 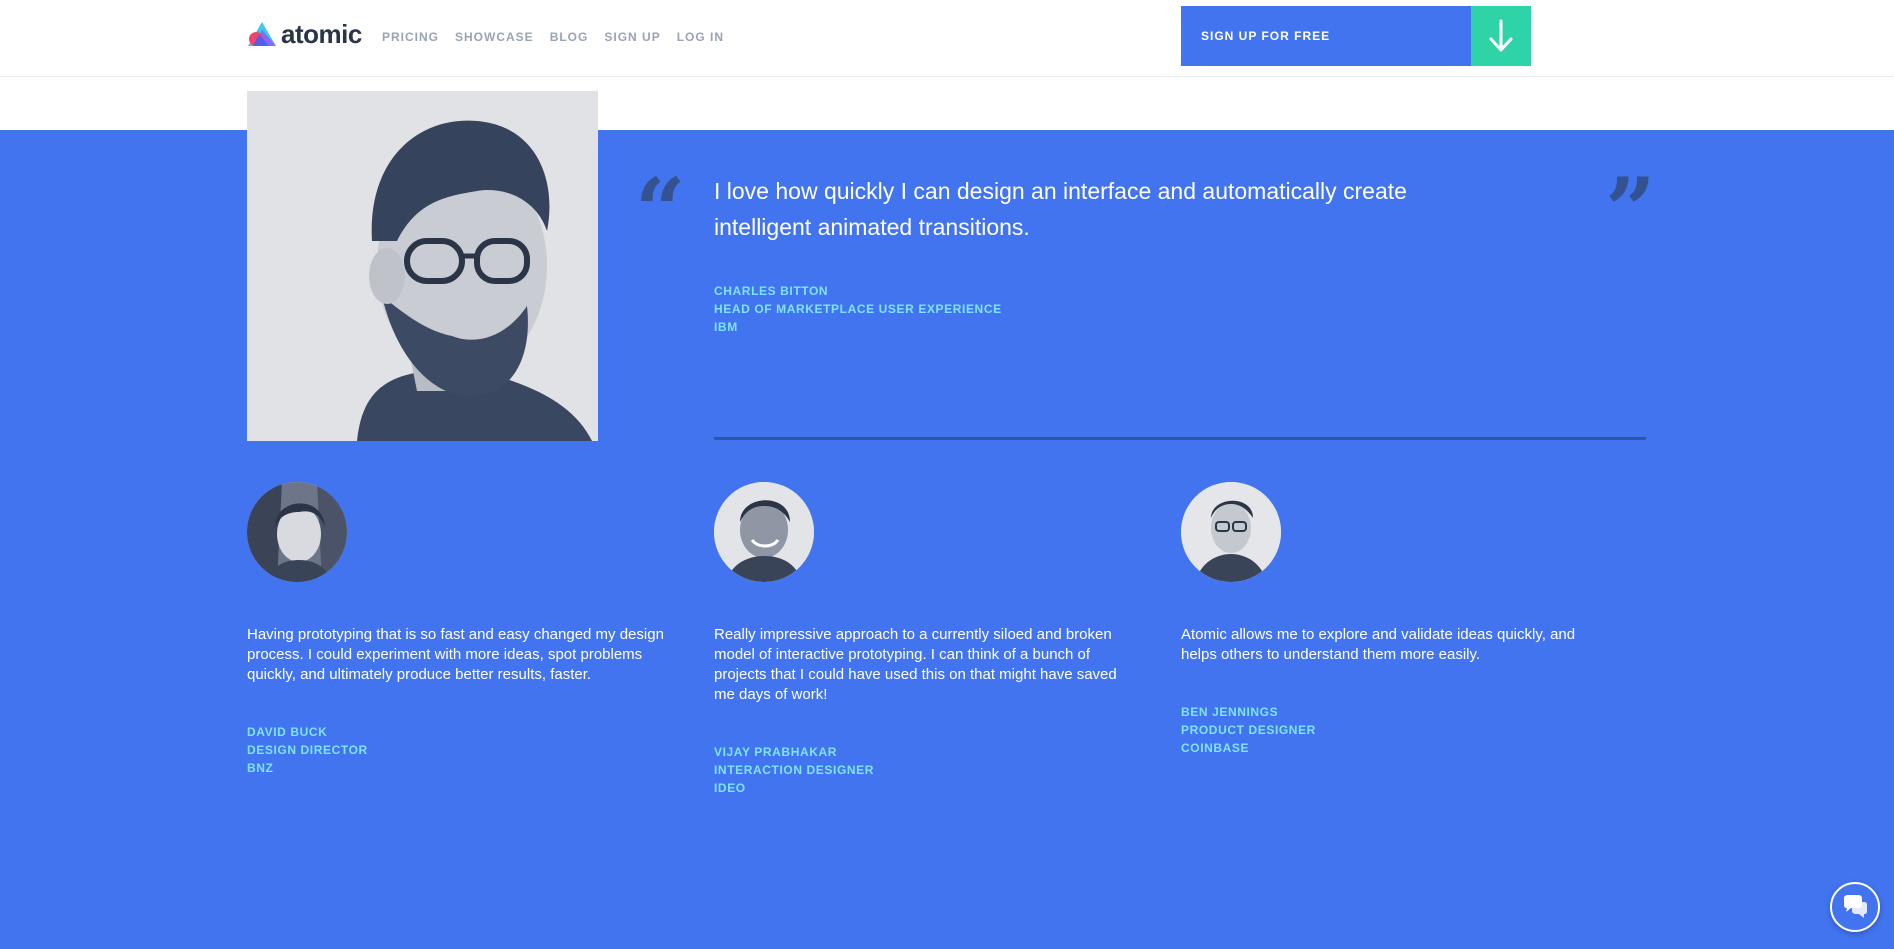 What do you see at coordinates (1215, 748) in the screenshot?
I see `testimonial-company: COINBASE` at bounding box center [1215, 748].